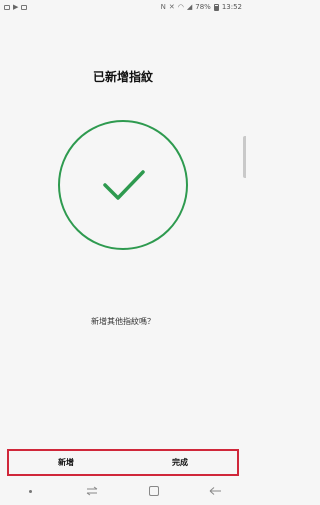 Image resolution: width=320 pixels, height=505 pixels. I want to click on action-bar: 新增 完成, so click(123, 462).